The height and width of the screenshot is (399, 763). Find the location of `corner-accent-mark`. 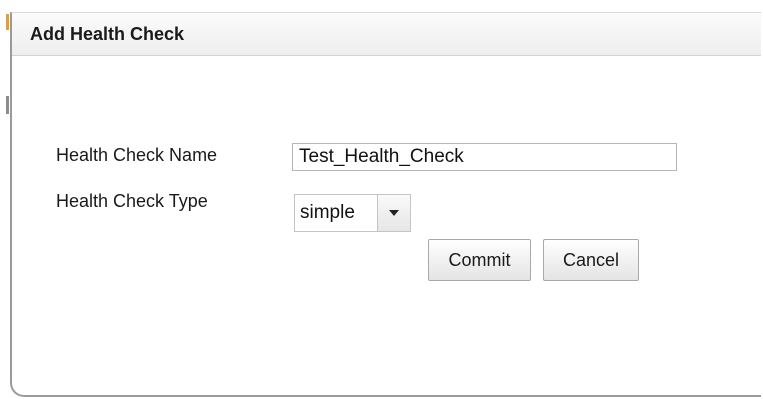

corner-accent-mark is located at coordinates (7, 22).